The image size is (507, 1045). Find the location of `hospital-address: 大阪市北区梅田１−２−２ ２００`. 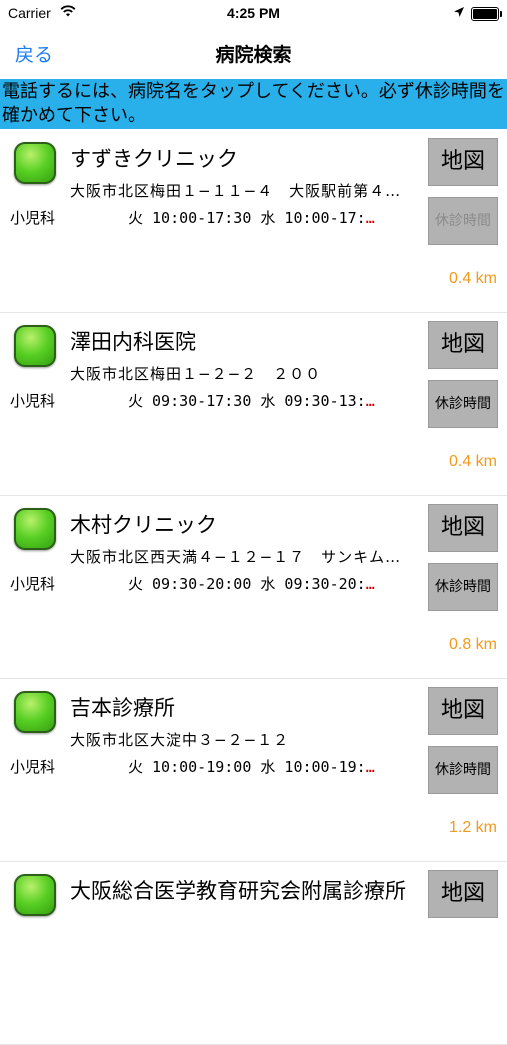

hospital-address: 大阪市北区梅田１−２−２ ２００ is located at coordinates (196, 374).